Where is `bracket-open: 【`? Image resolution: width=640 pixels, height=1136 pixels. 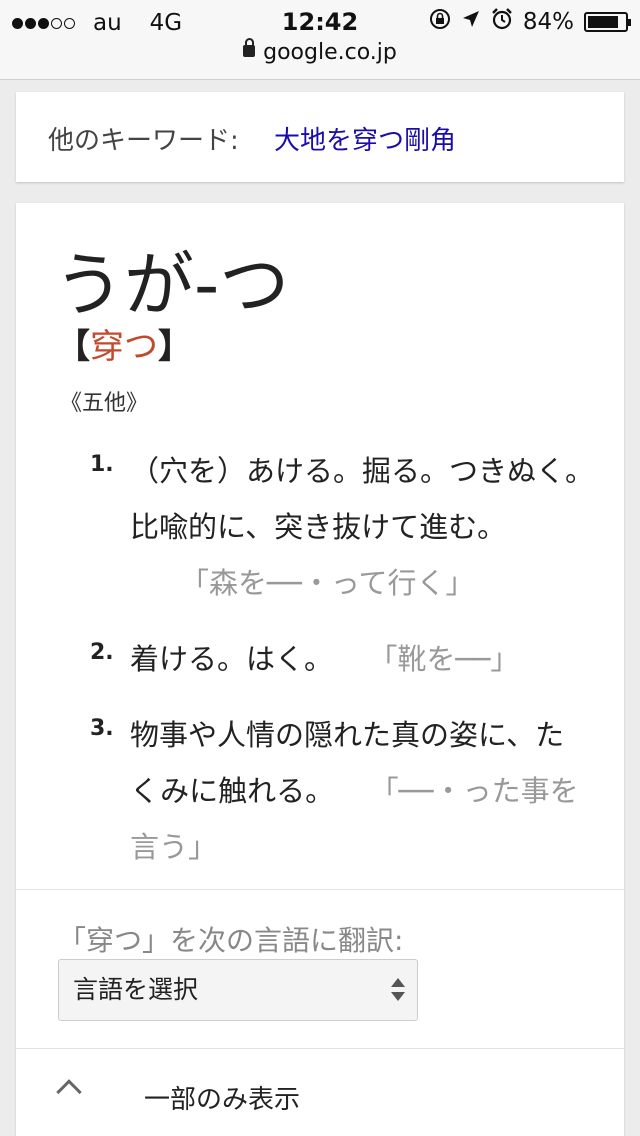 bracket-open: 【 is located at coordinates (73, 347).